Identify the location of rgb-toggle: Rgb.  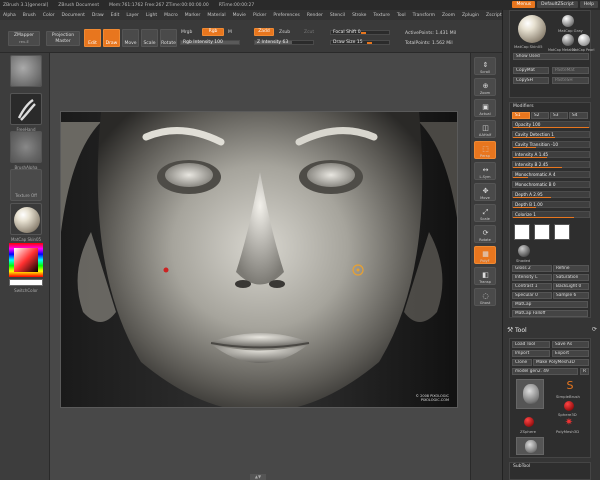
(213, 32).